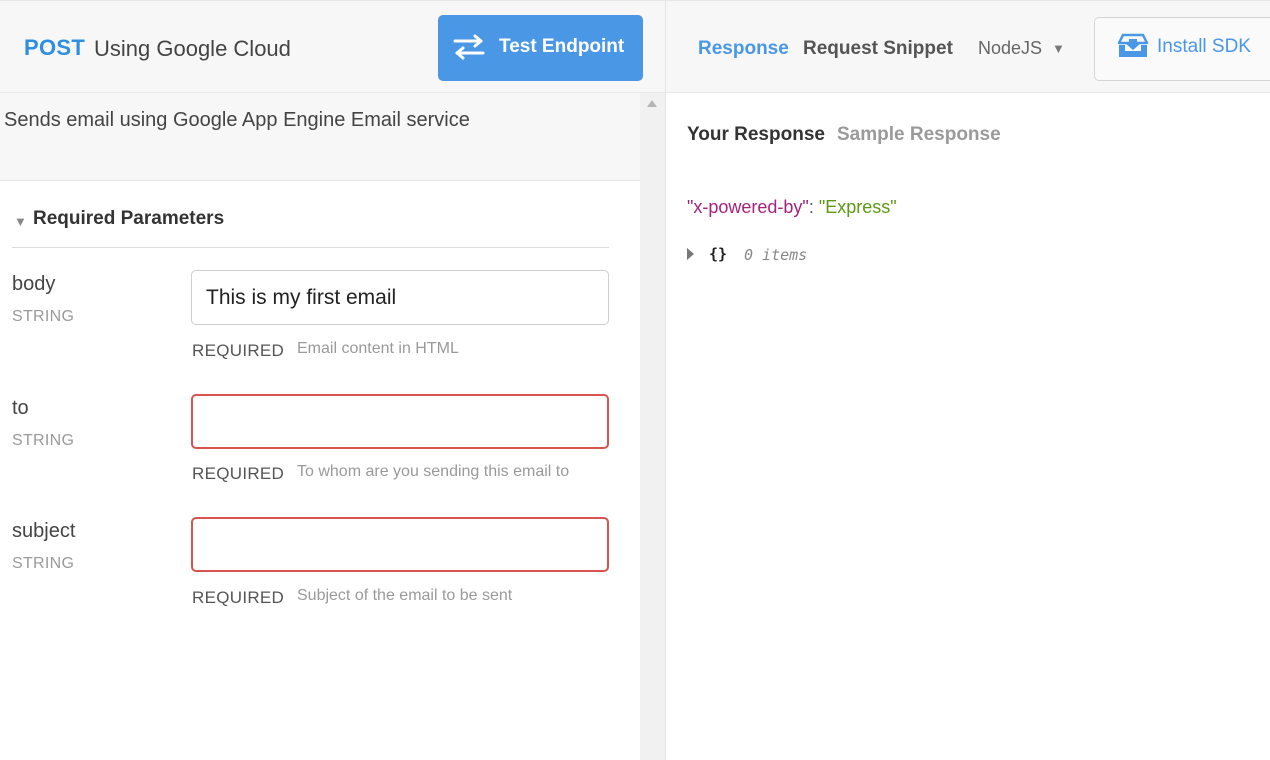 This screenshot has width=1270, height=760. What do you see at coordinates (332, 46) in the screenshot?
I see `endpoint-header: POST Using Google Cloud Test Endpoint` at bounding box center [332, 46].